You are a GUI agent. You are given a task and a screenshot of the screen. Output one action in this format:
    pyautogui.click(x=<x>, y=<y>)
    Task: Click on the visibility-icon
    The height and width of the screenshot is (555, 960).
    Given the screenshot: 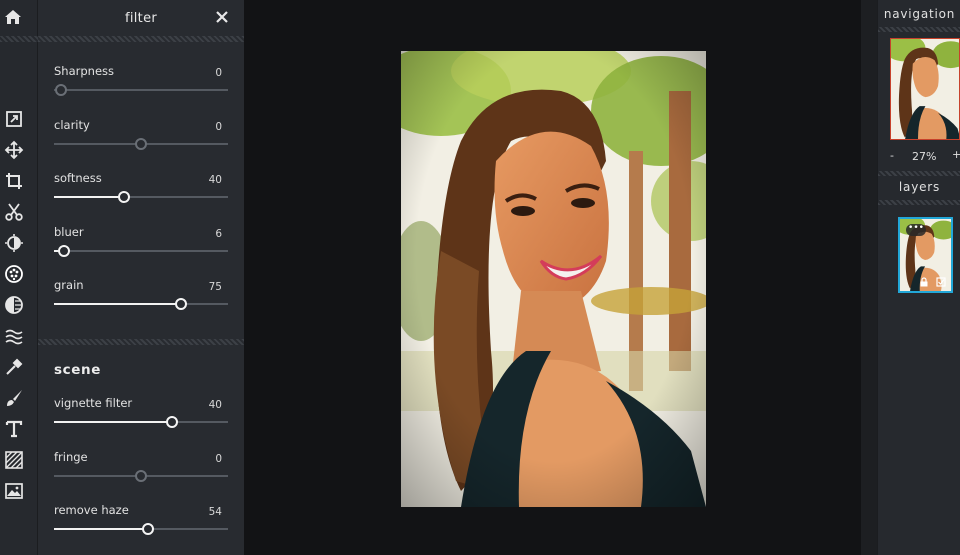 What is the action you would take?
    pyautogui.click(x=941, y=282)
    